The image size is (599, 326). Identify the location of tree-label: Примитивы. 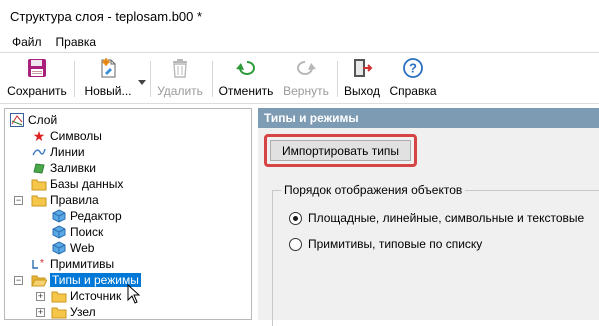
(82, 264).